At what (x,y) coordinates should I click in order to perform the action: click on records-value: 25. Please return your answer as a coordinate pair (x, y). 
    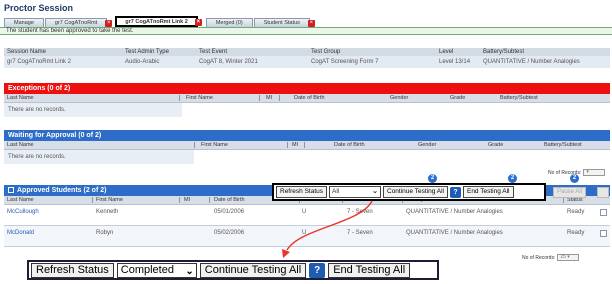
    Looking at the image, I should click on (563, 257).